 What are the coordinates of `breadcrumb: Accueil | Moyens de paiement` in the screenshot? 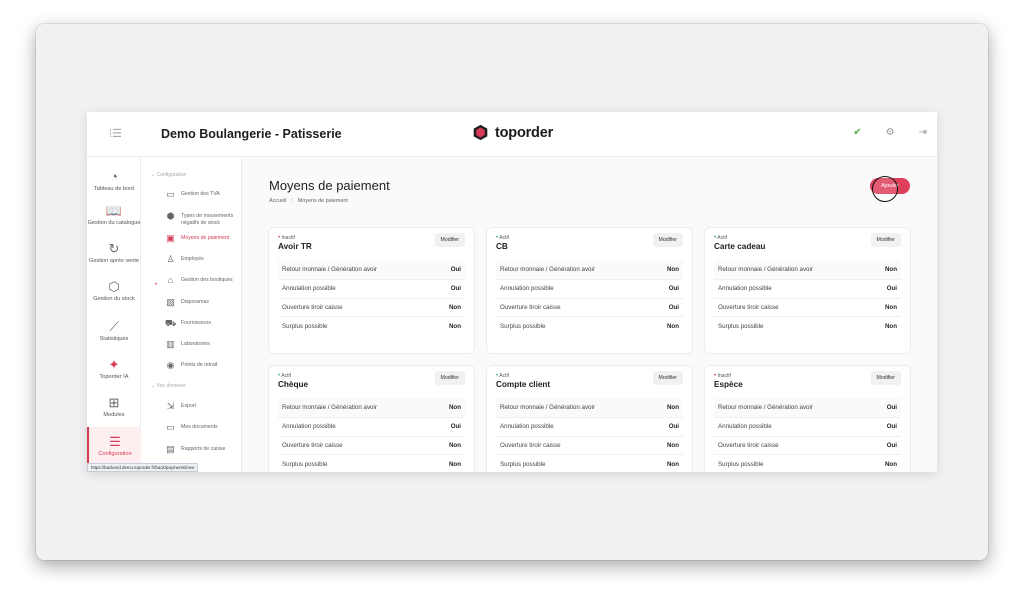 It's located at (308, 201).